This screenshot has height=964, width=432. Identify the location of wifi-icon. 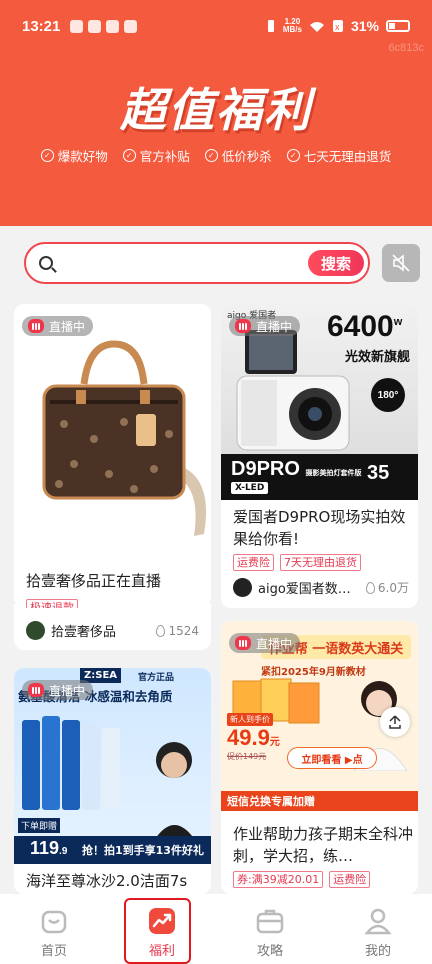
(316, 26).